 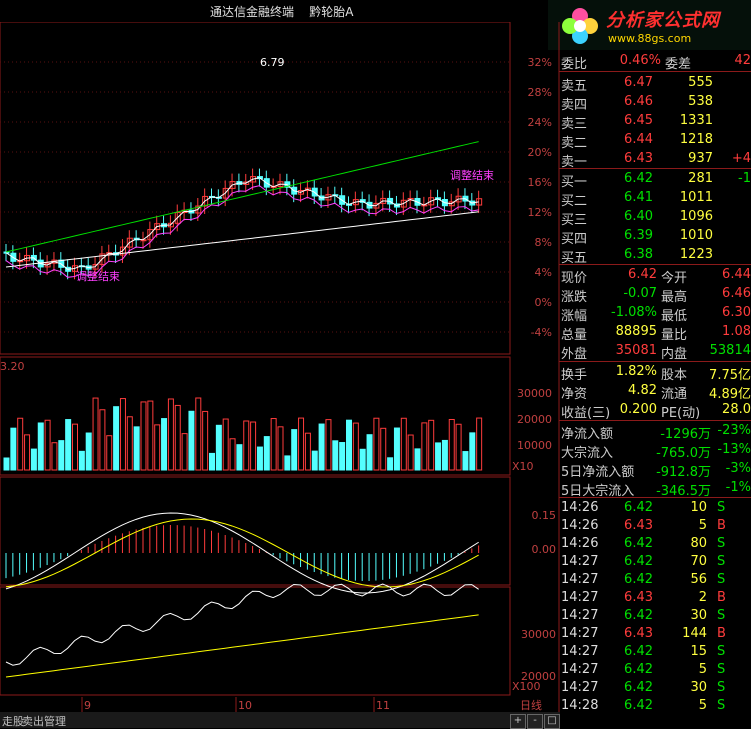 I want to click on stat-row: 涨幅 -1.08% 最低 6.30, so click(x=655, y=314).